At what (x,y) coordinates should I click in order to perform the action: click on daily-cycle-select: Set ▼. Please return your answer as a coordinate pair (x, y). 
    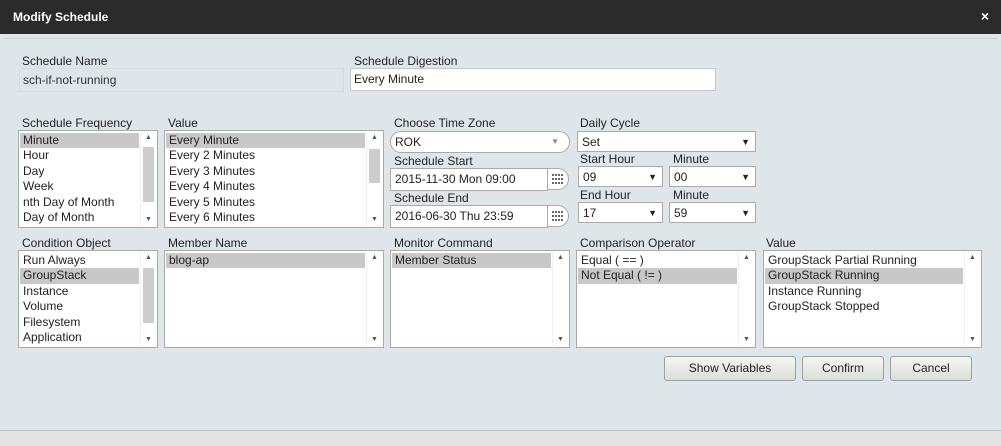
    Looking at the image, I should click on (666, 141).